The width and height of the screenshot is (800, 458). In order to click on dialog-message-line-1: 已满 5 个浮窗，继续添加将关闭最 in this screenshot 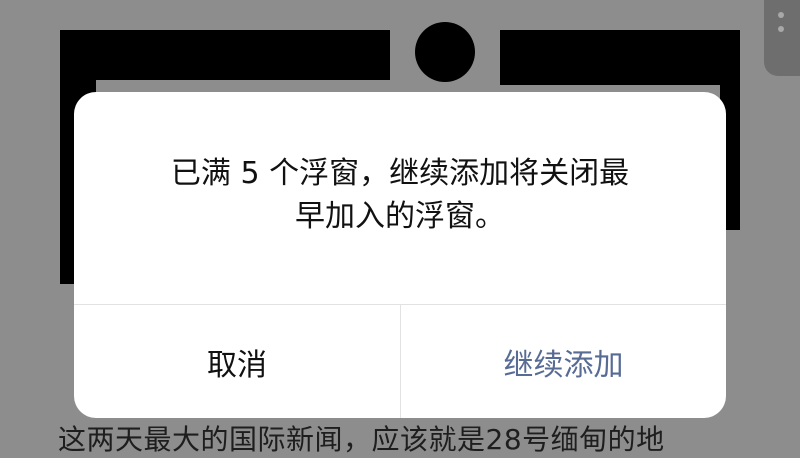, I will do `click(400, 173)`.